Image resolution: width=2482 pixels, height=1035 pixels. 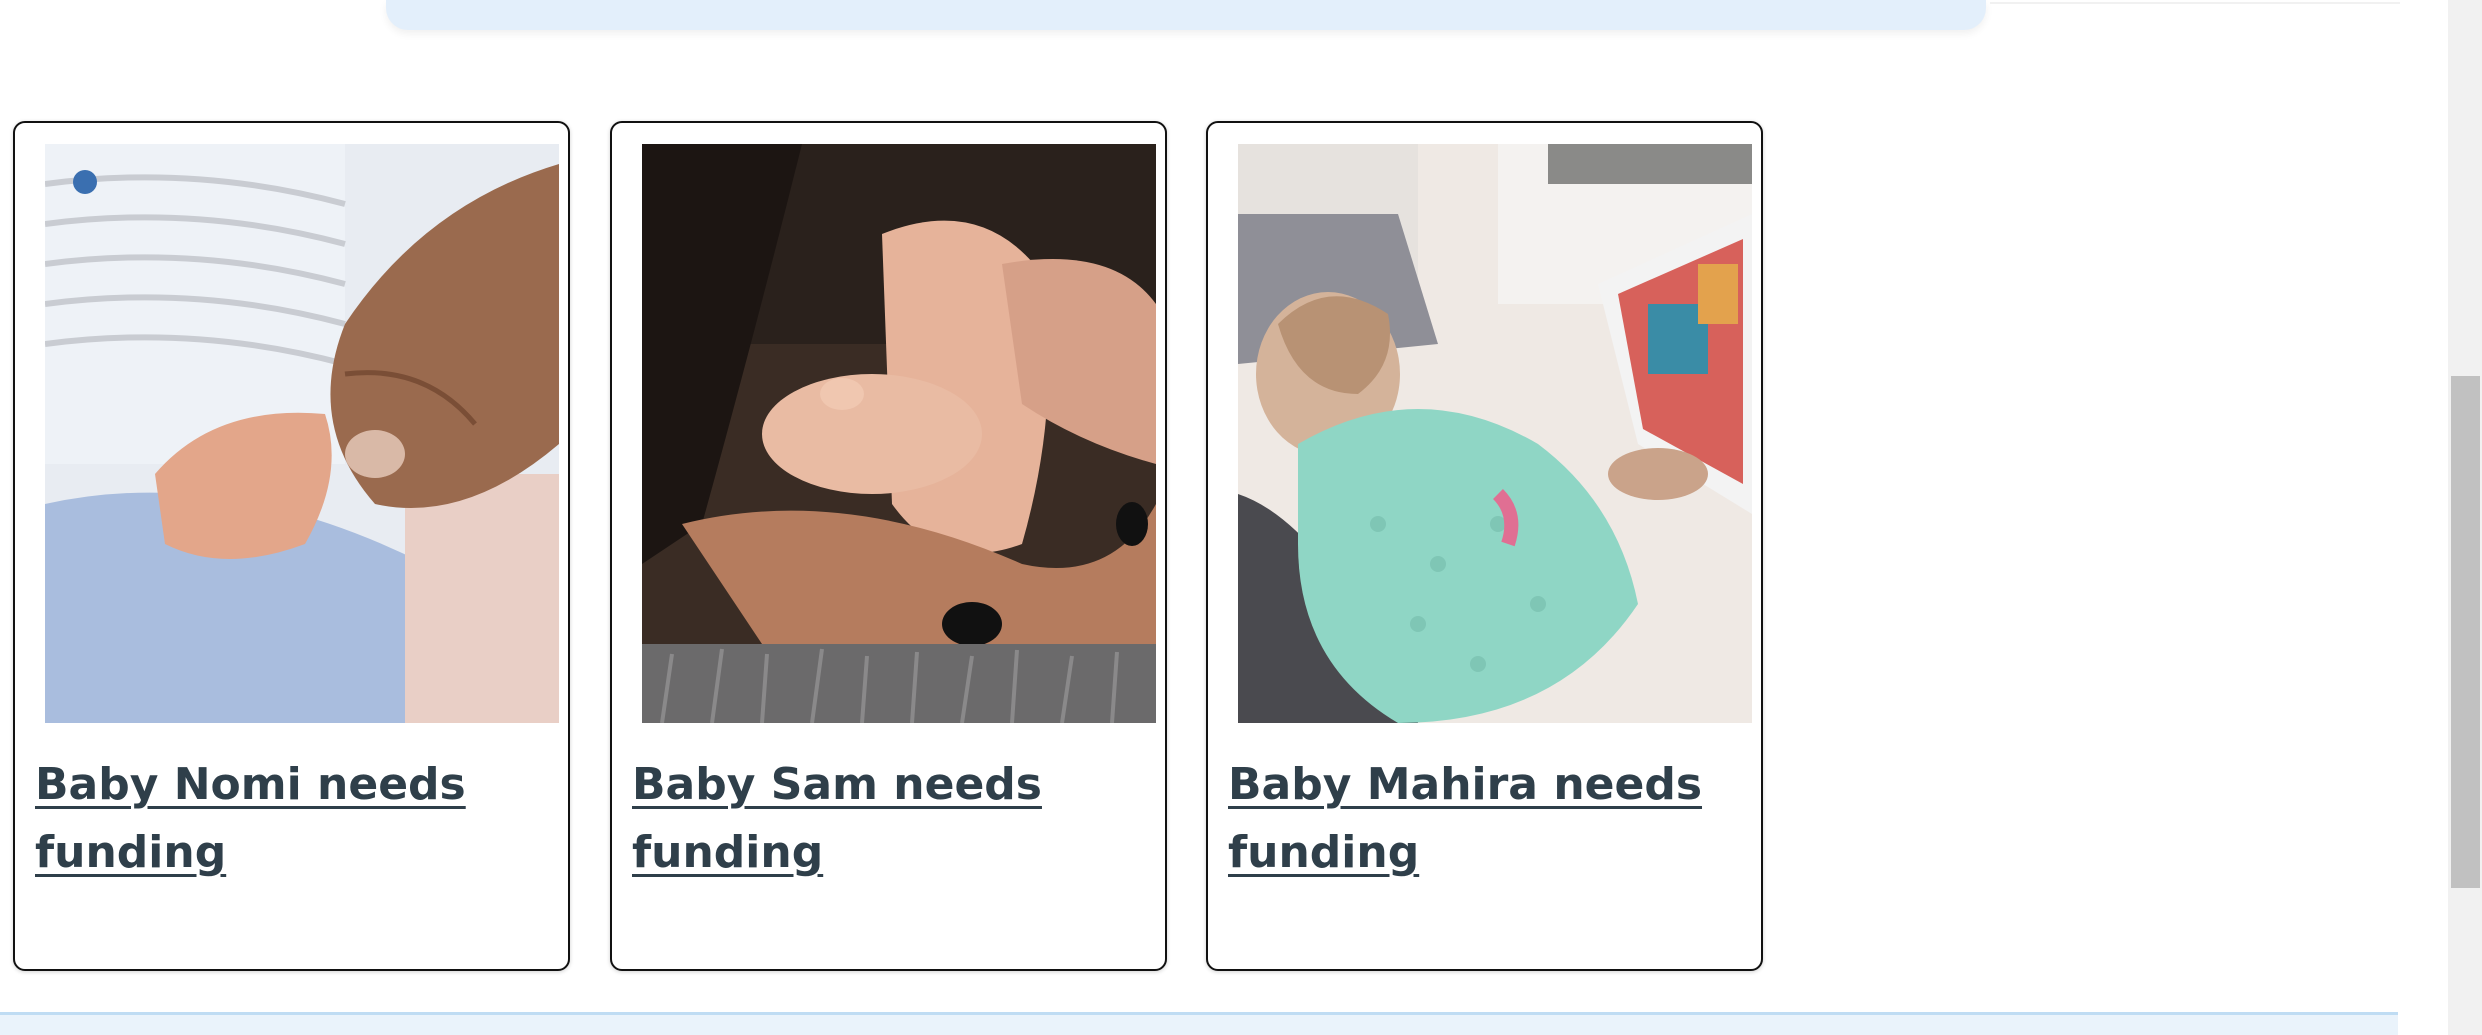 I want to click on scrollbar-thumb, so click(x=2465, y=632).